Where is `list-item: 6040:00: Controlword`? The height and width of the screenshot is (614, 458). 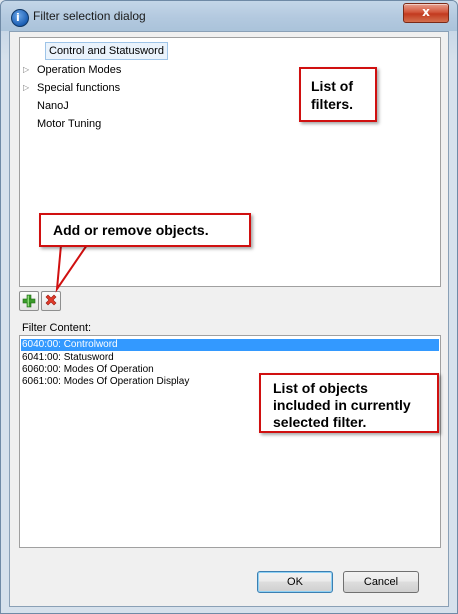 list-item: 6040:00: Controlword is located at coordinates (230, 345).